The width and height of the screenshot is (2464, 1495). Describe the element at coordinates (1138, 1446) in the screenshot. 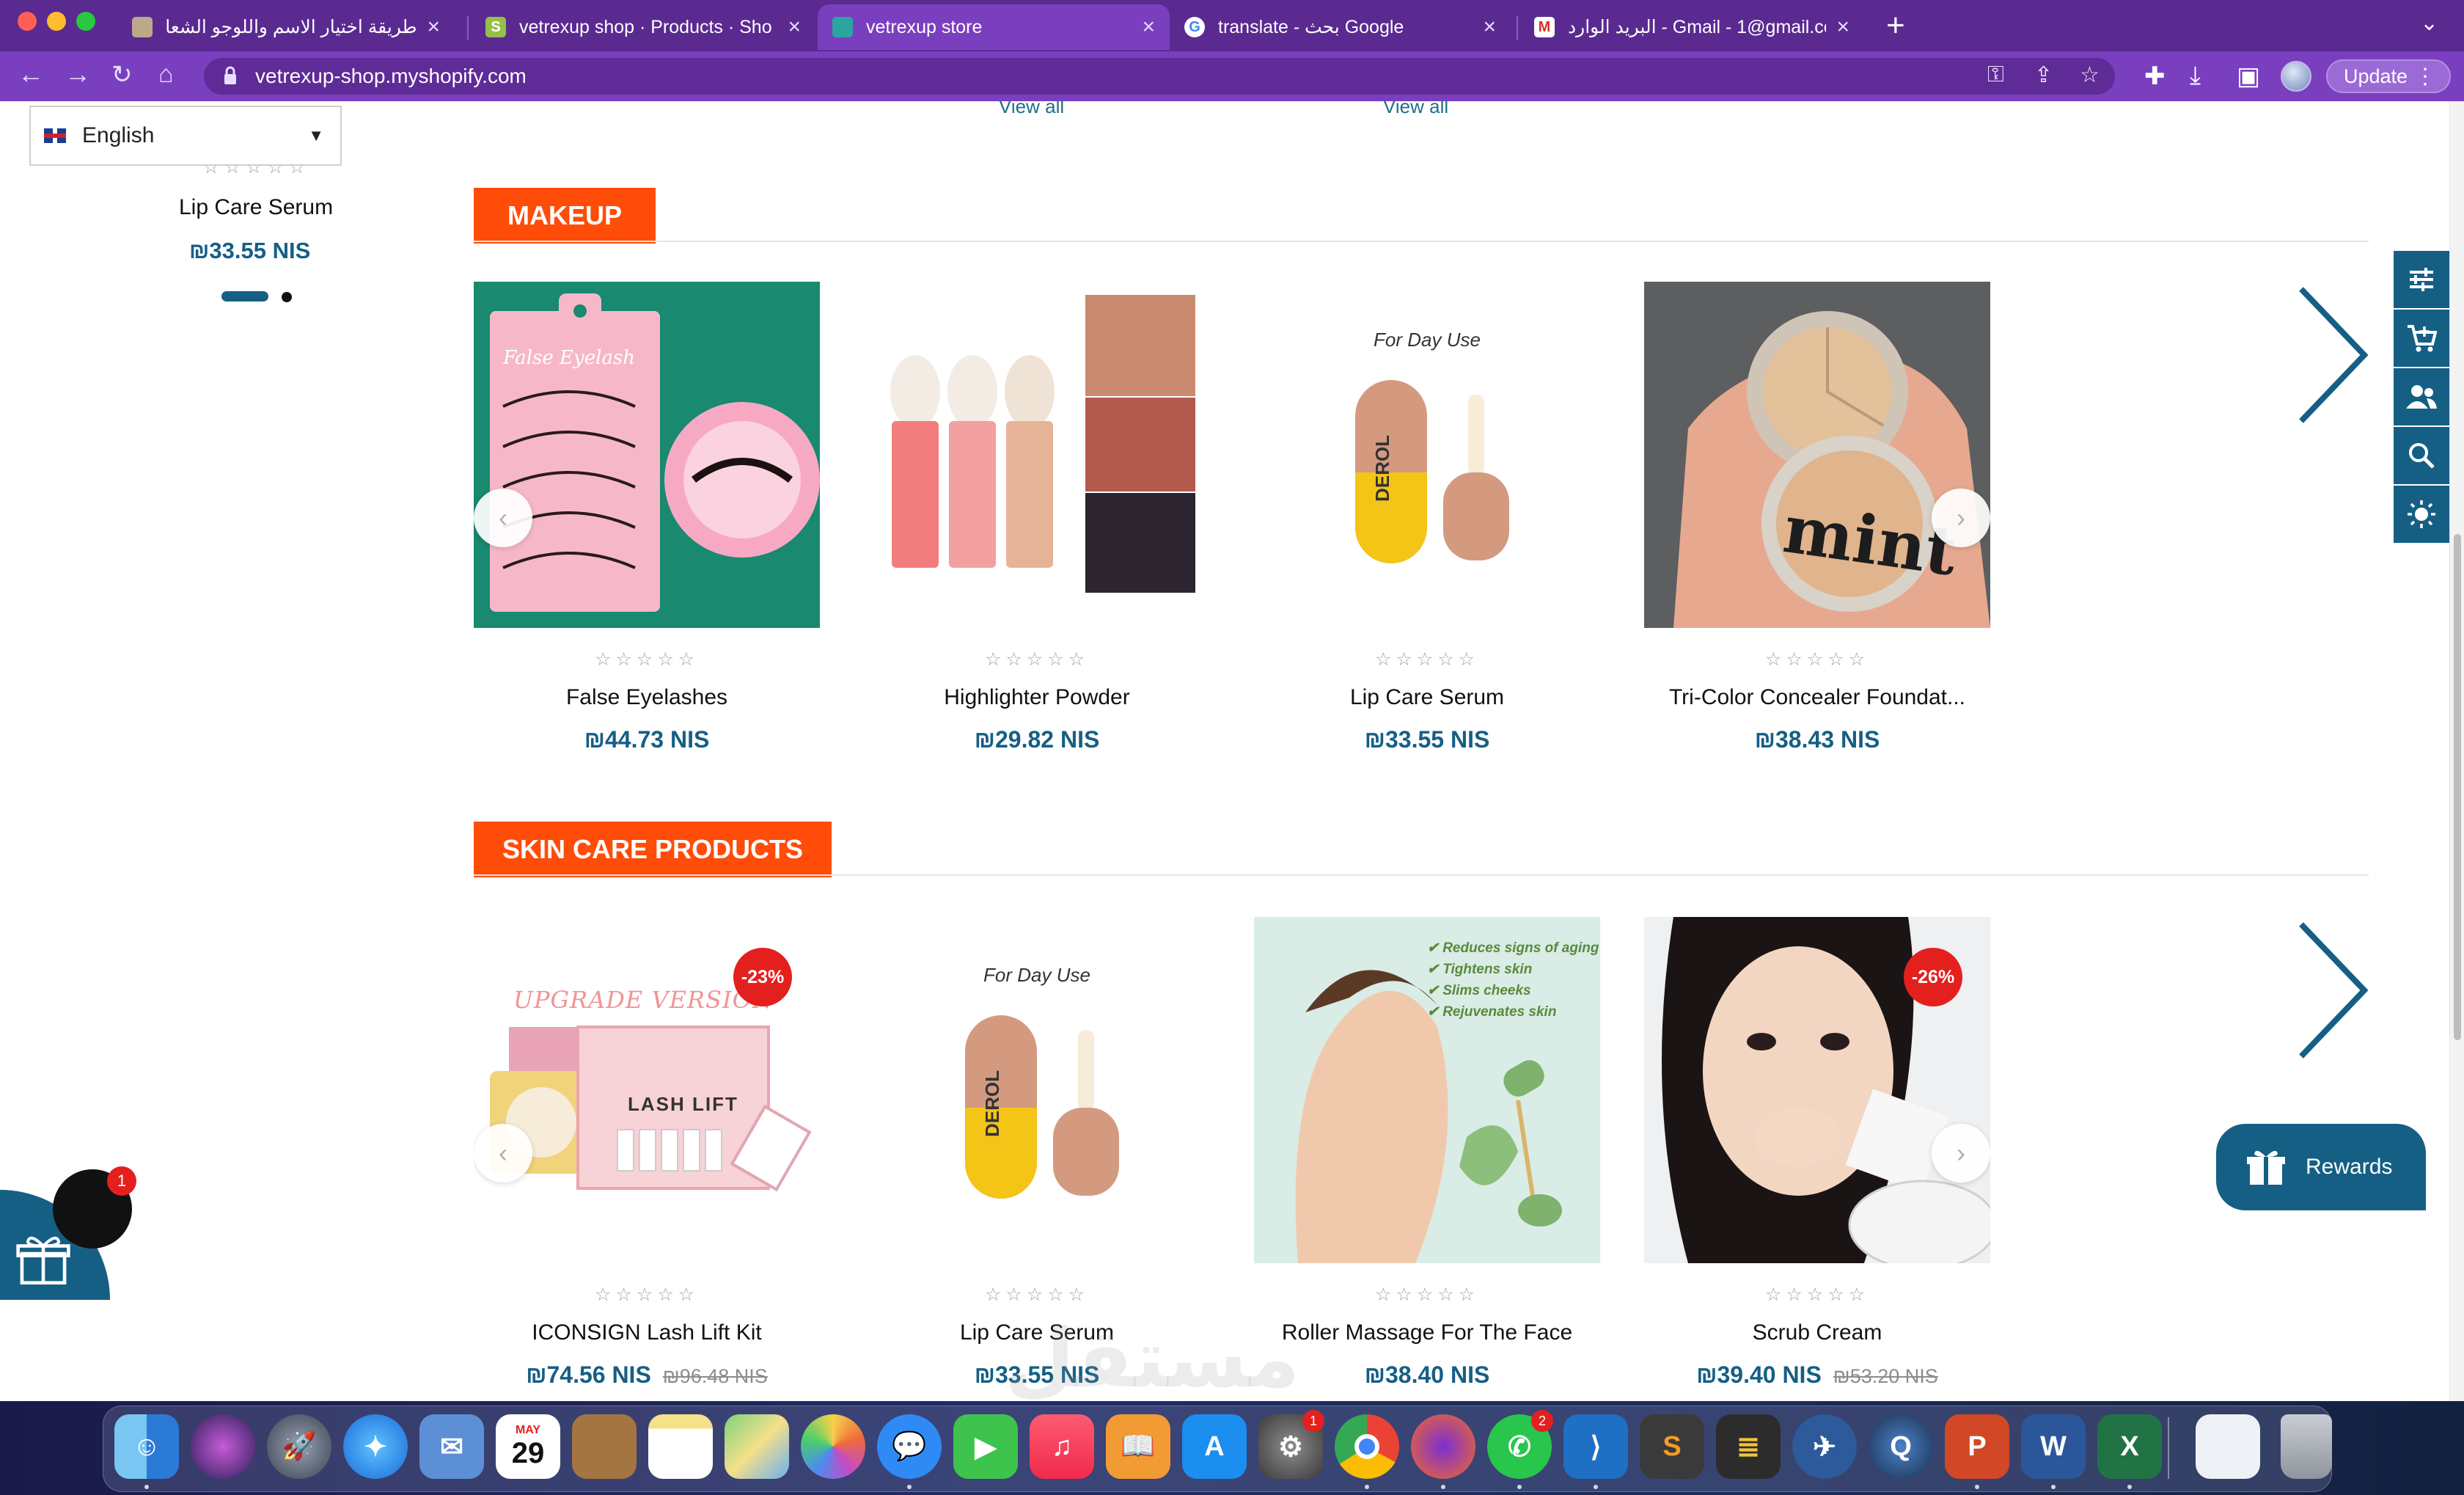

I see `books-icon: 📖` at that location.